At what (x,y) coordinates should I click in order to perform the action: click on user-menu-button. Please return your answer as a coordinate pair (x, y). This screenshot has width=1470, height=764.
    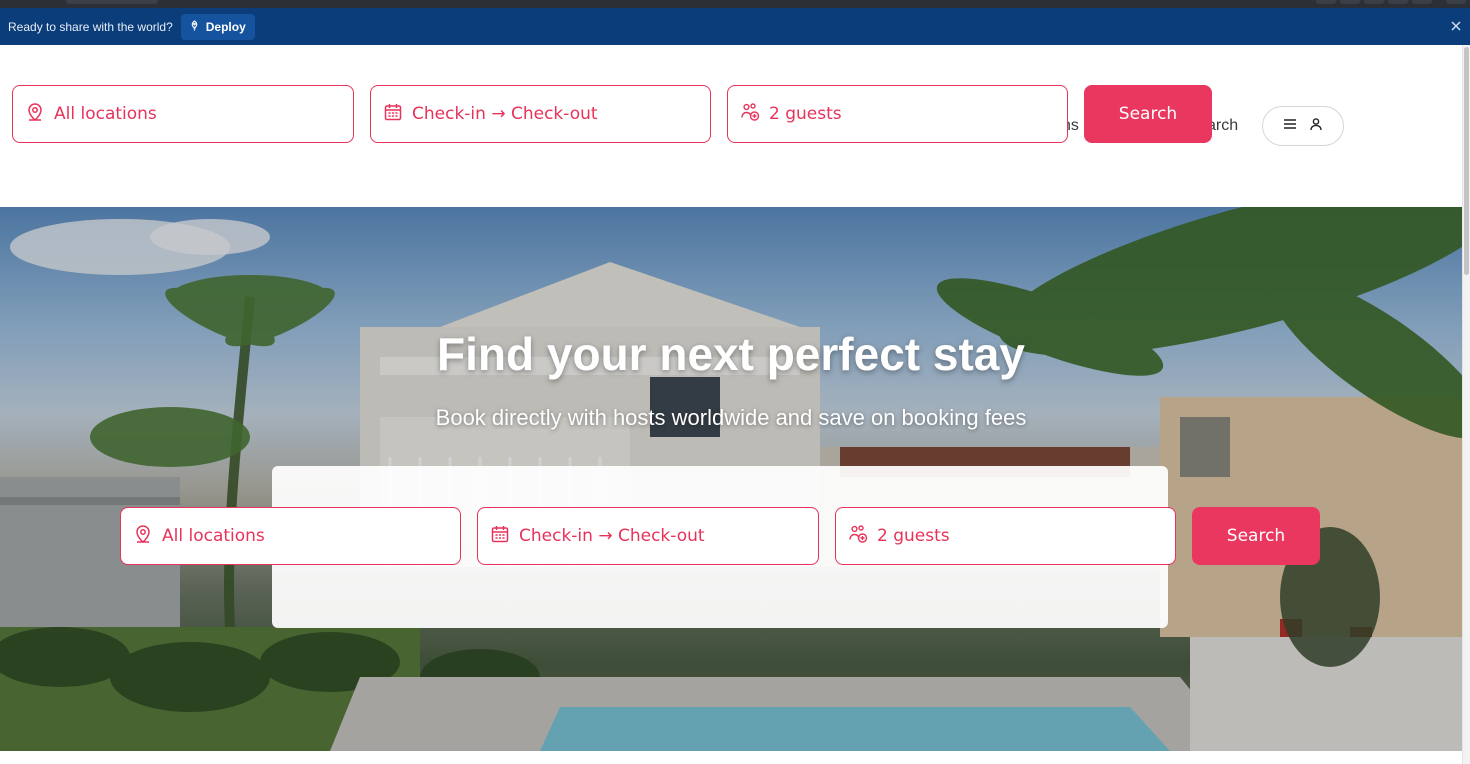
    Looking at the image, I should click on (1303, 126).